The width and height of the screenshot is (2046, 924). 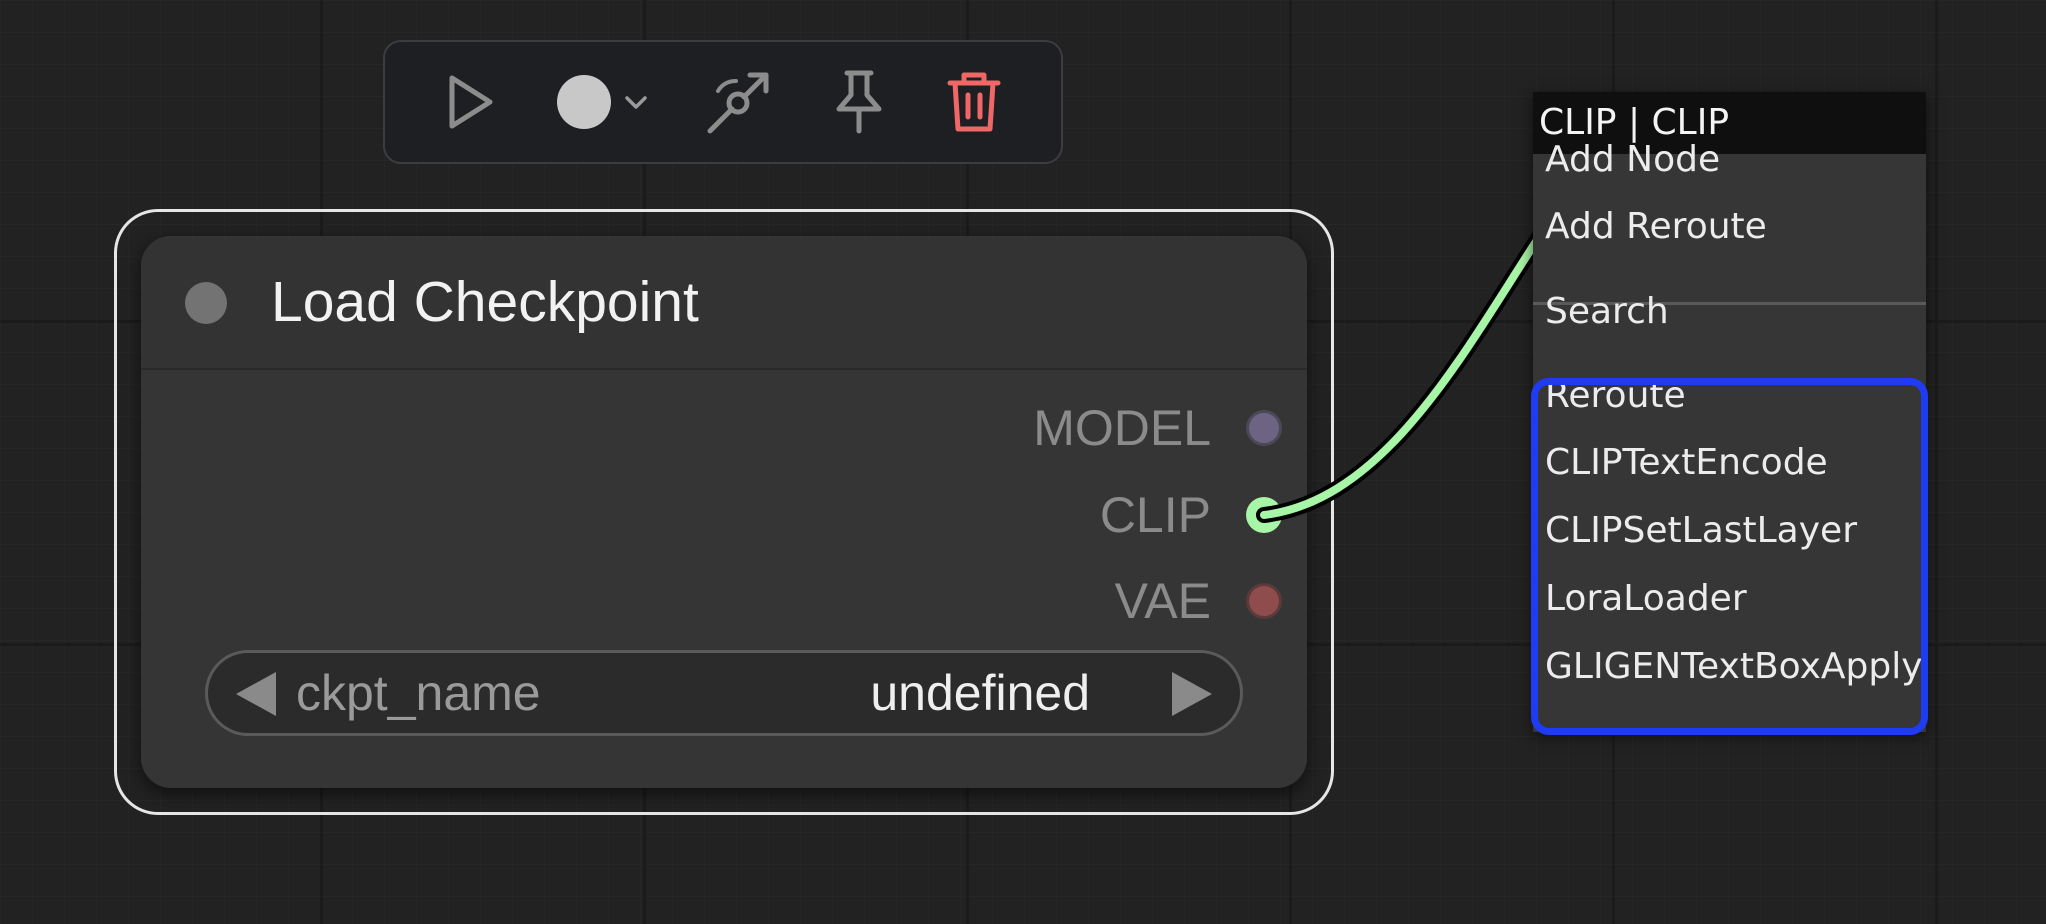 What do you see at coordinates (1155, 515) in the screenshot?
I see `output-label-clip: CLIP` at bounding box center [1155, 515].